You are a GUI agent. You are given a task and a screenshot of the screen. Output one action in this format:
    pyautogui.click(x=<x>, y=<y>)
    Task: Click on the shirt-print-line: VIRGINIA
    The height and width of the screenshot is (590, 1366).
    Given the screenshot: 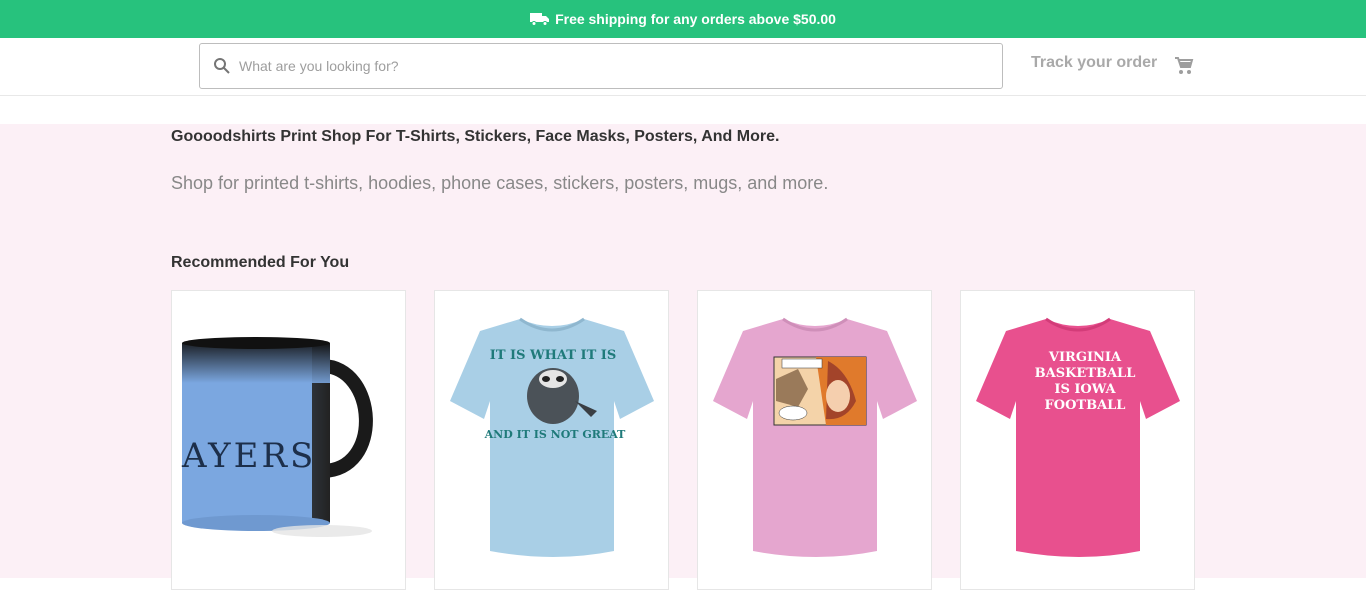 What is the action you would take?
    pyautogui.click(x=1085, y=357)
    